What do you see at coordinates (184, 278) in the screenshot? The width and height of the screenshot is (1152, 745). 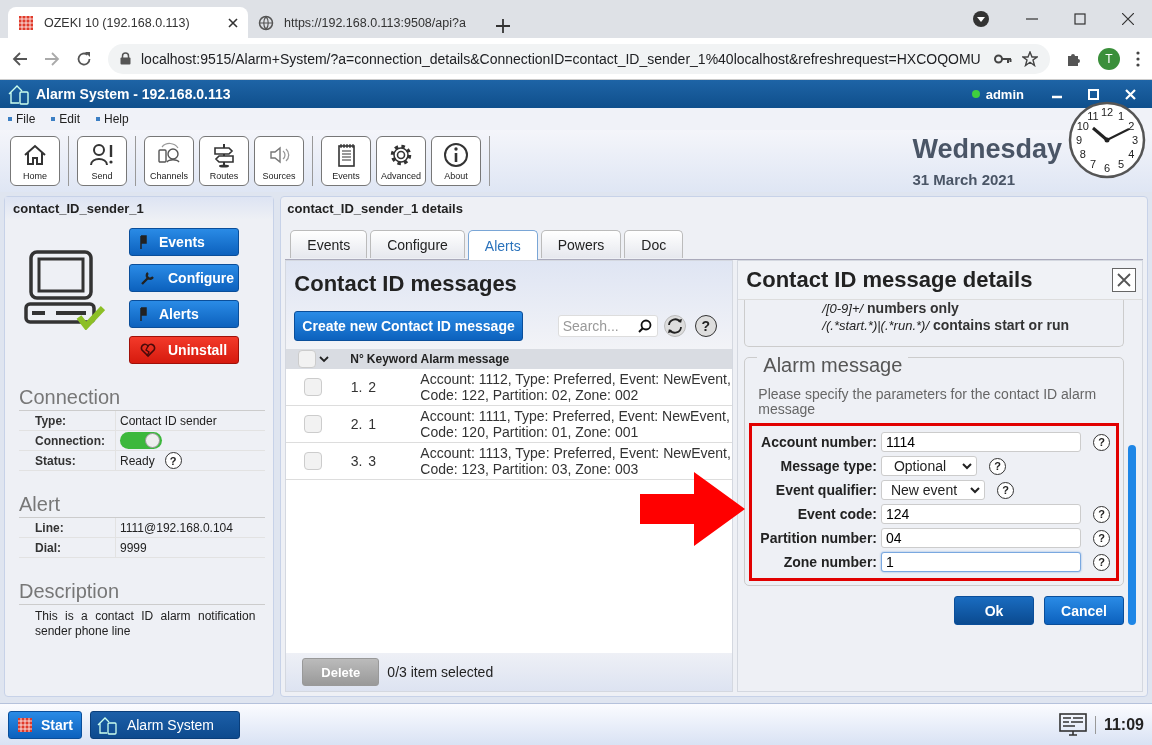 I see `action-button: Configure` at bounding box center [184, 278].